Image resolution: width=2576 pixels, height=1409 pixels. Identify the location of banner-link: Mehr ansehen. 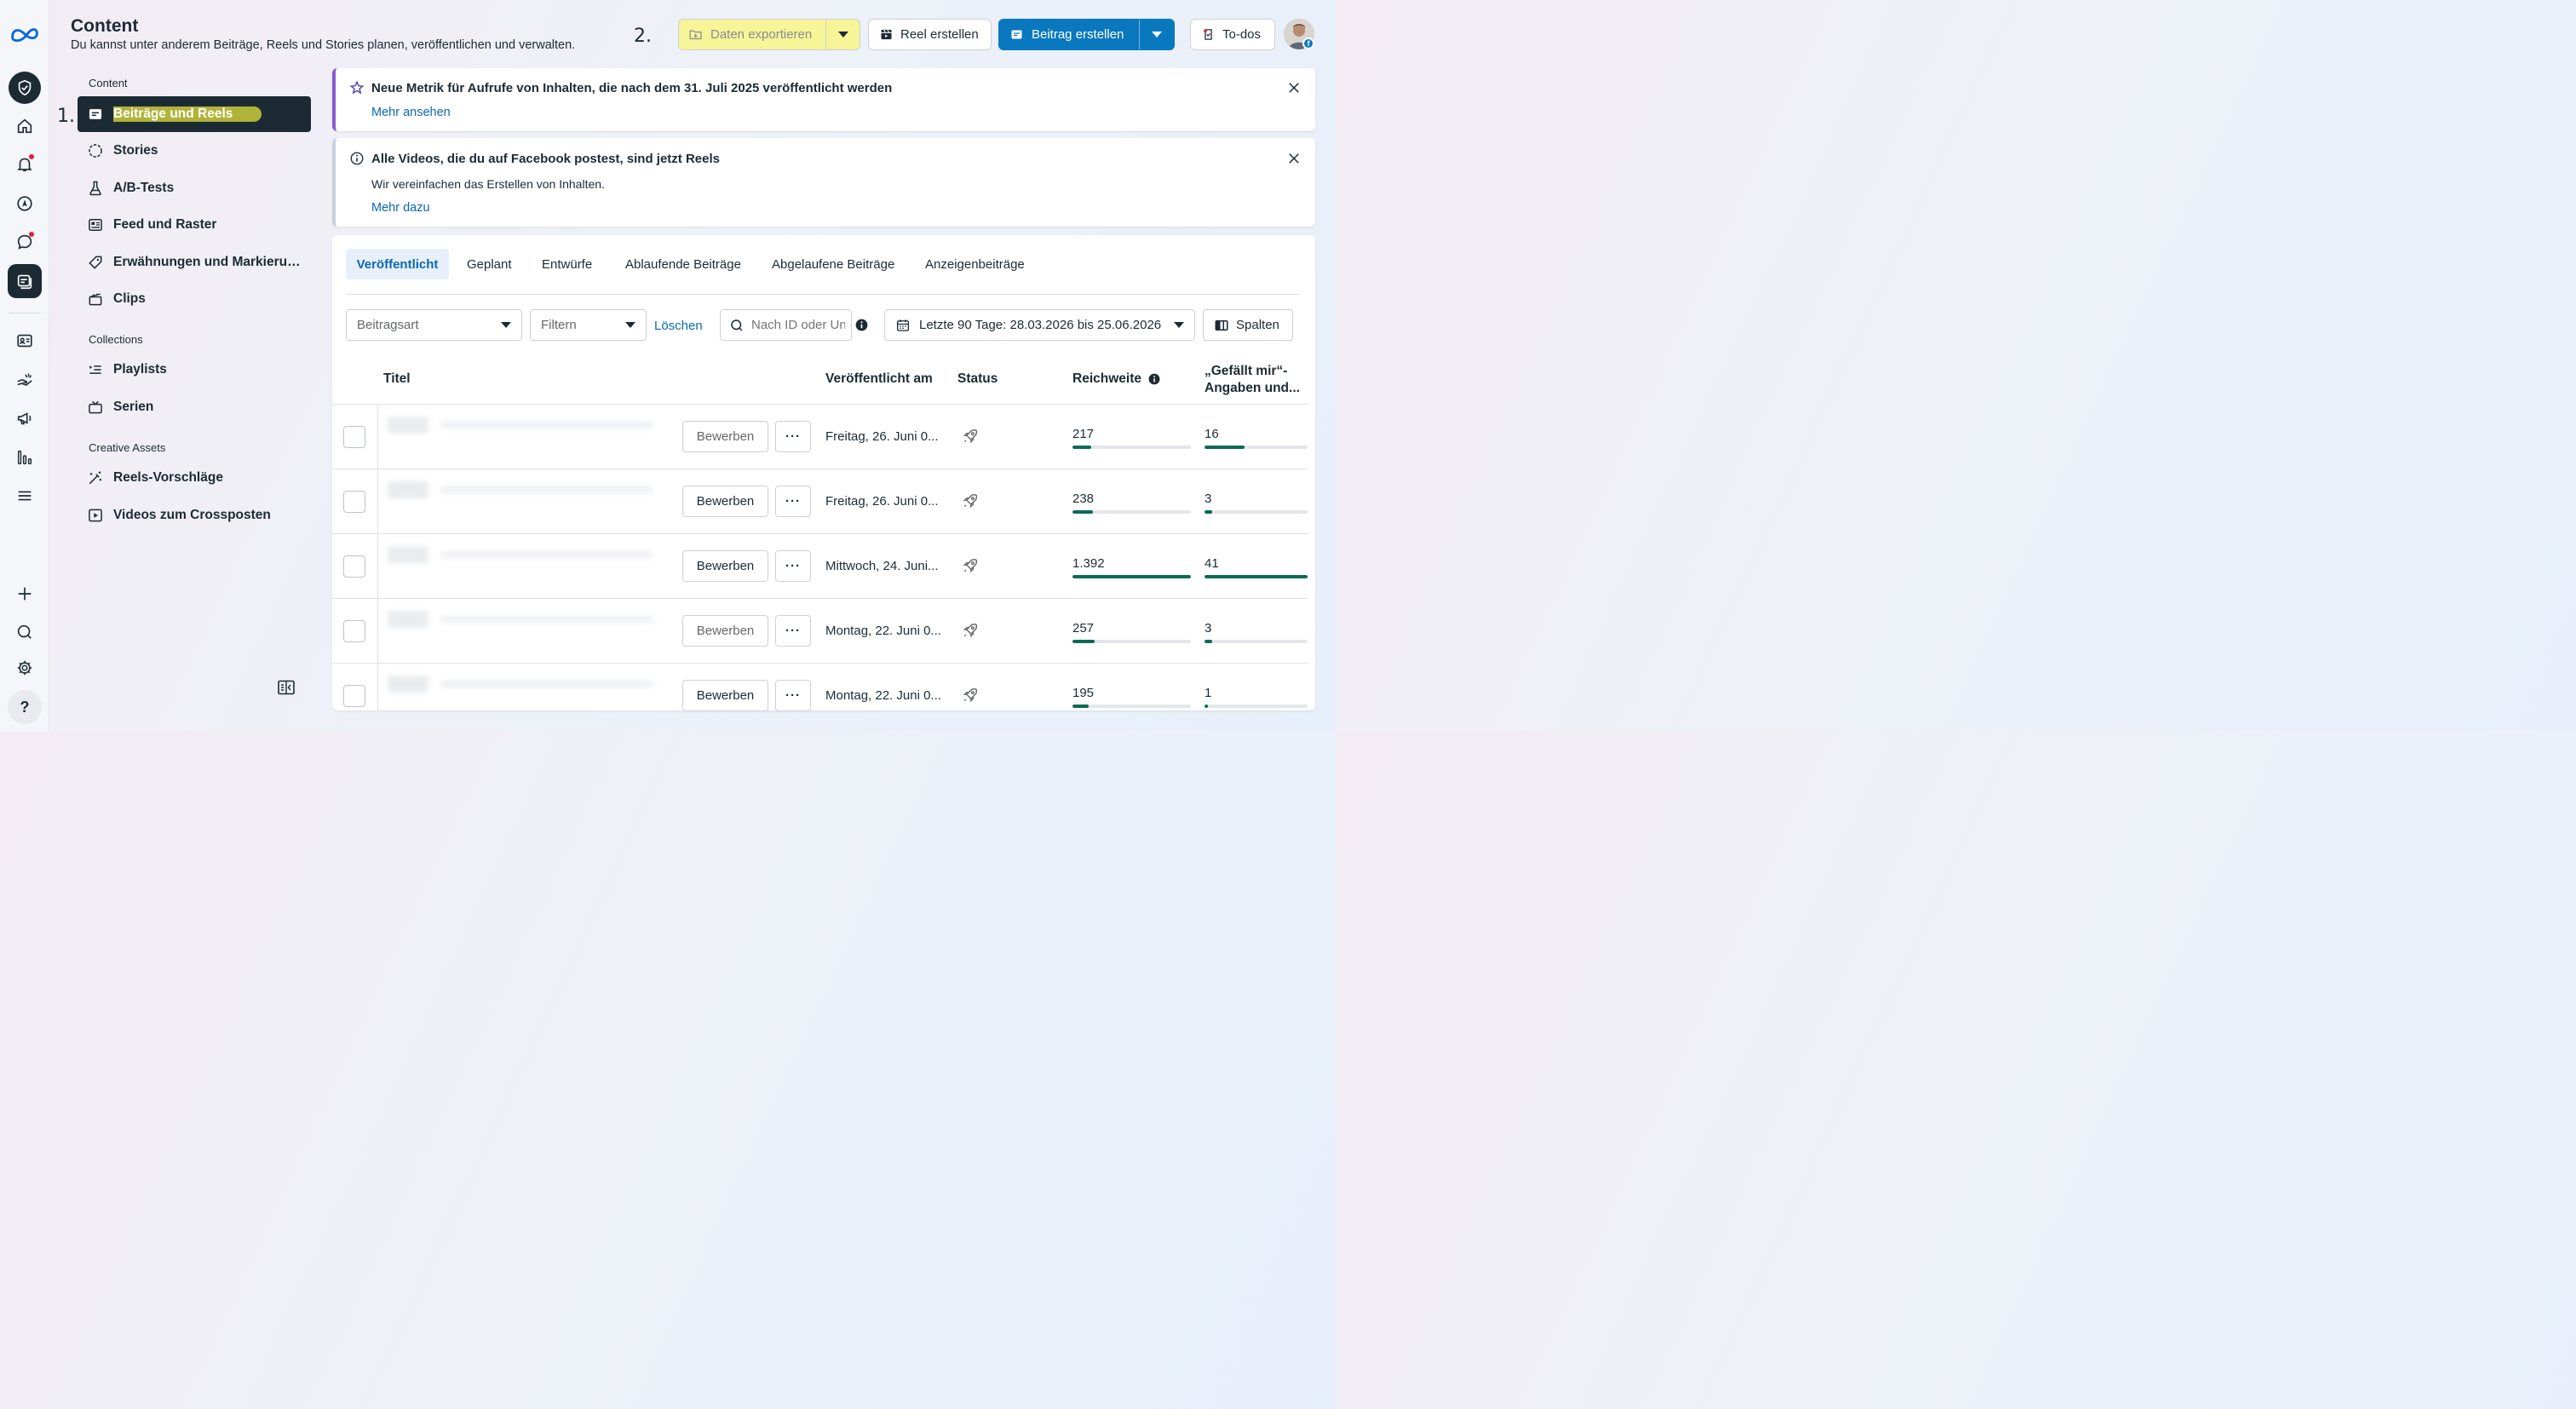
(411, 112).